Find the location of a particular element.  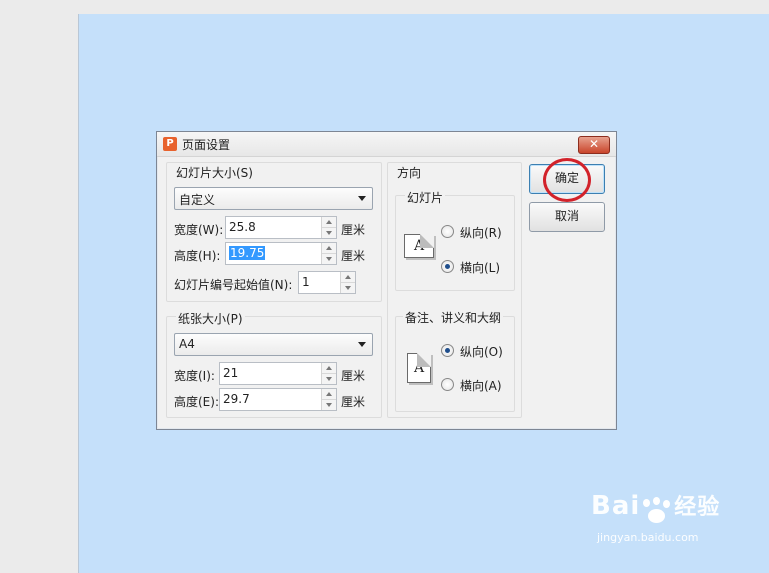

notes-landscape-label: 横向(A) is located at coordinates (481, 385).